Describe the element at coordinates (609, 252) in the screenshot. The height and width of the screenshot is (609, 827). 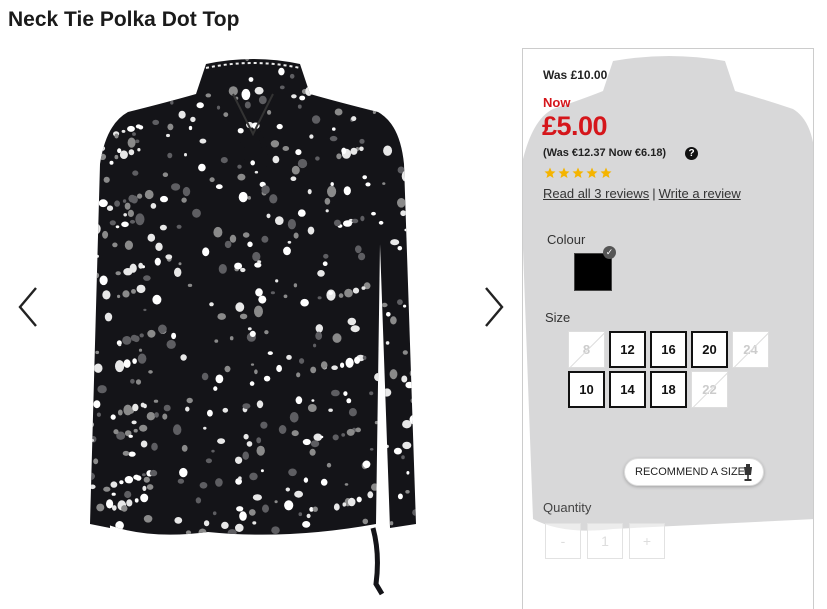
I see `check-icon: ✓` at that location.